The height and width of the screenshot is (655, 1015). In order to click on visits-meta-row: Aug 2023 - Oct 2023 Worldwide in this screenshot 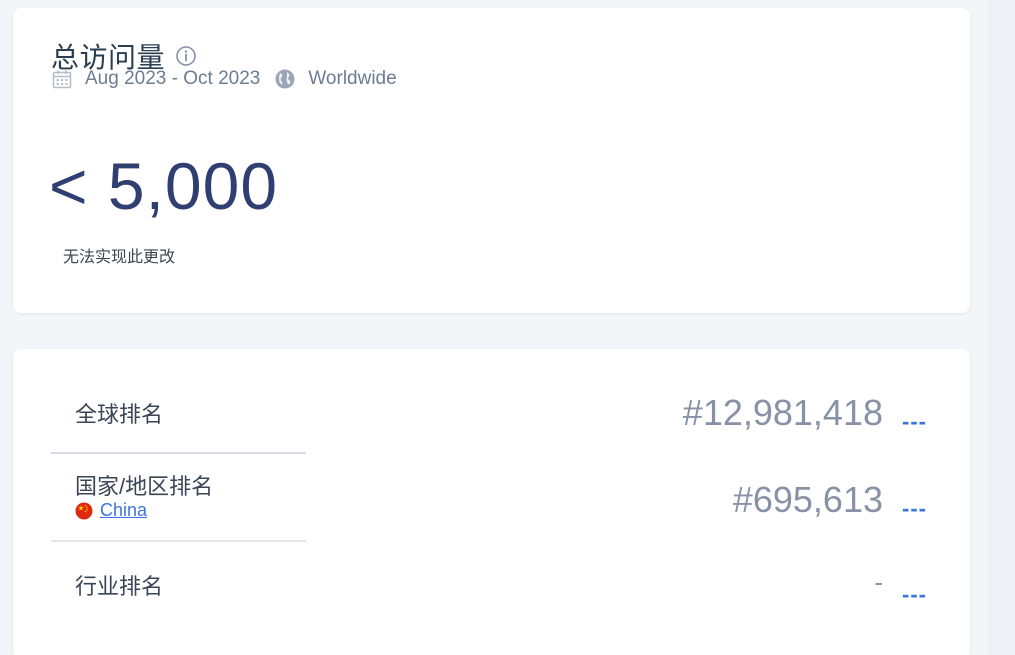, I will do `click(224, 79)`.